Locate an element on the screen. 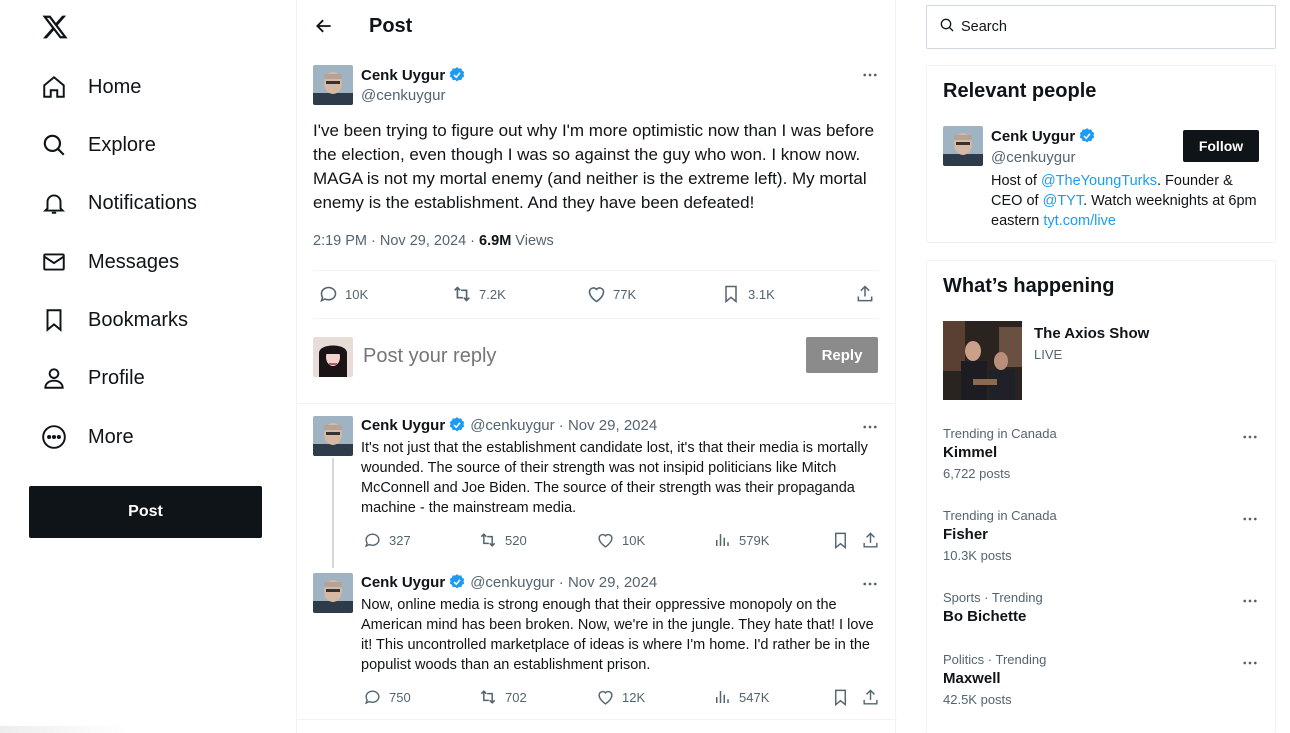 The height and width of the screenshot is (733, 1290). author-name: Cenk Uygur is located at coordinates (413, 75).